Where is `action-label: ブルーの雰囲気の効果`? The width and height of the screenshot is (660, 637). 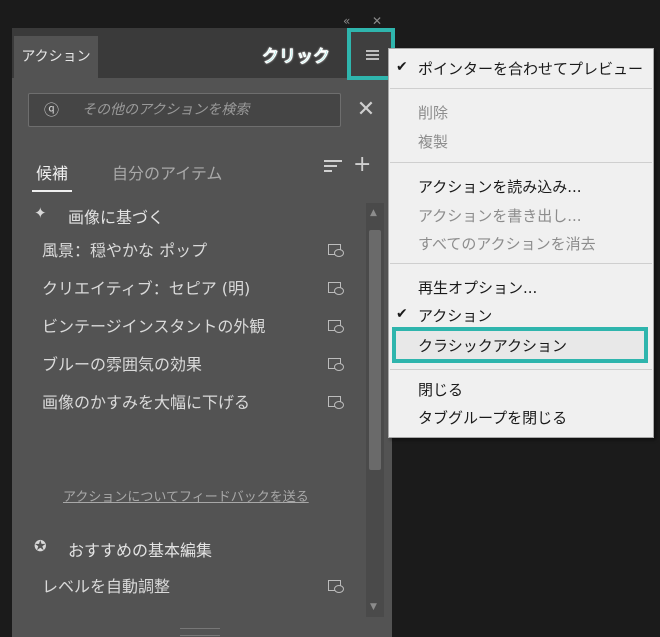
action-label: ブルーの雰囲気の効果 is located at coordinates (122, 364).